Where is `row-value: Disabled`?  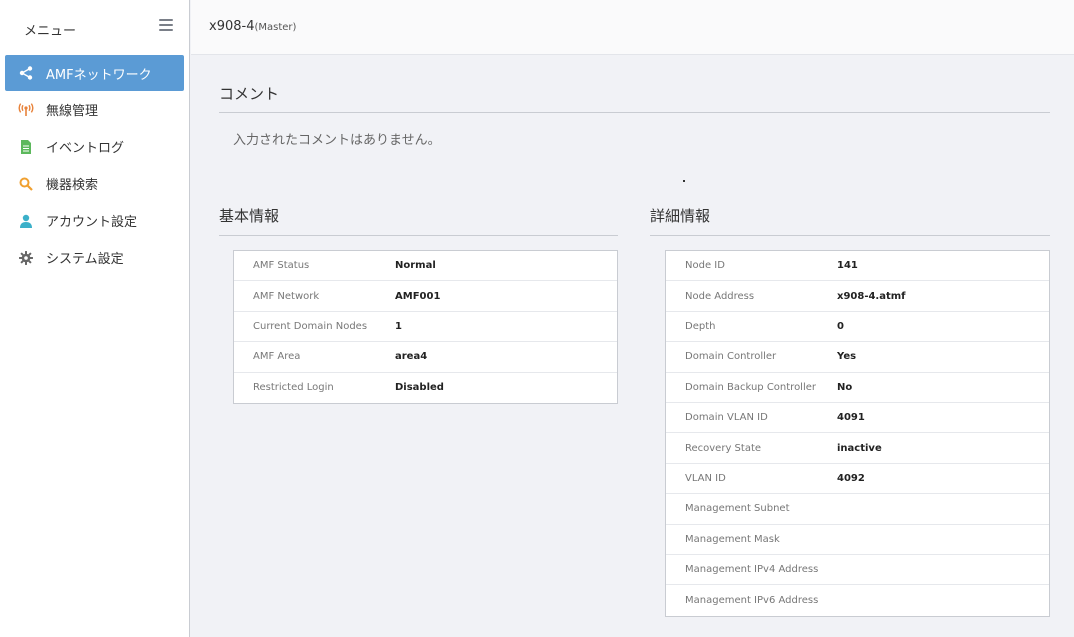
row-value: Disabled is located at coordinates (419, 388).